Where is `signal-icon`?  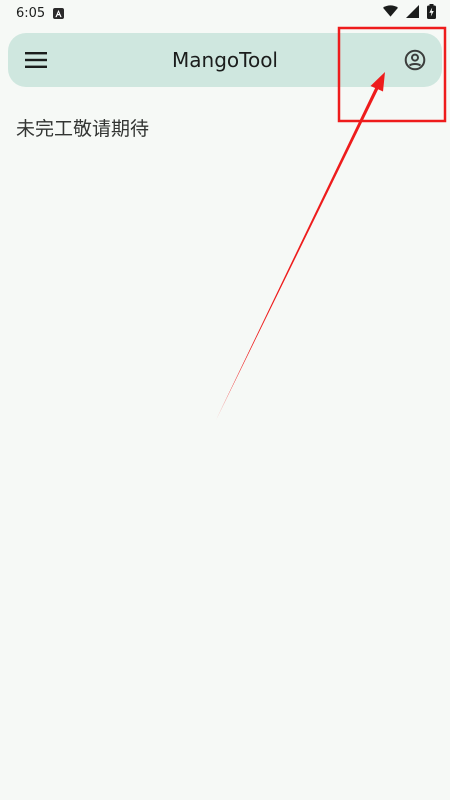 signal-icon is located at coordinates (412, 13).